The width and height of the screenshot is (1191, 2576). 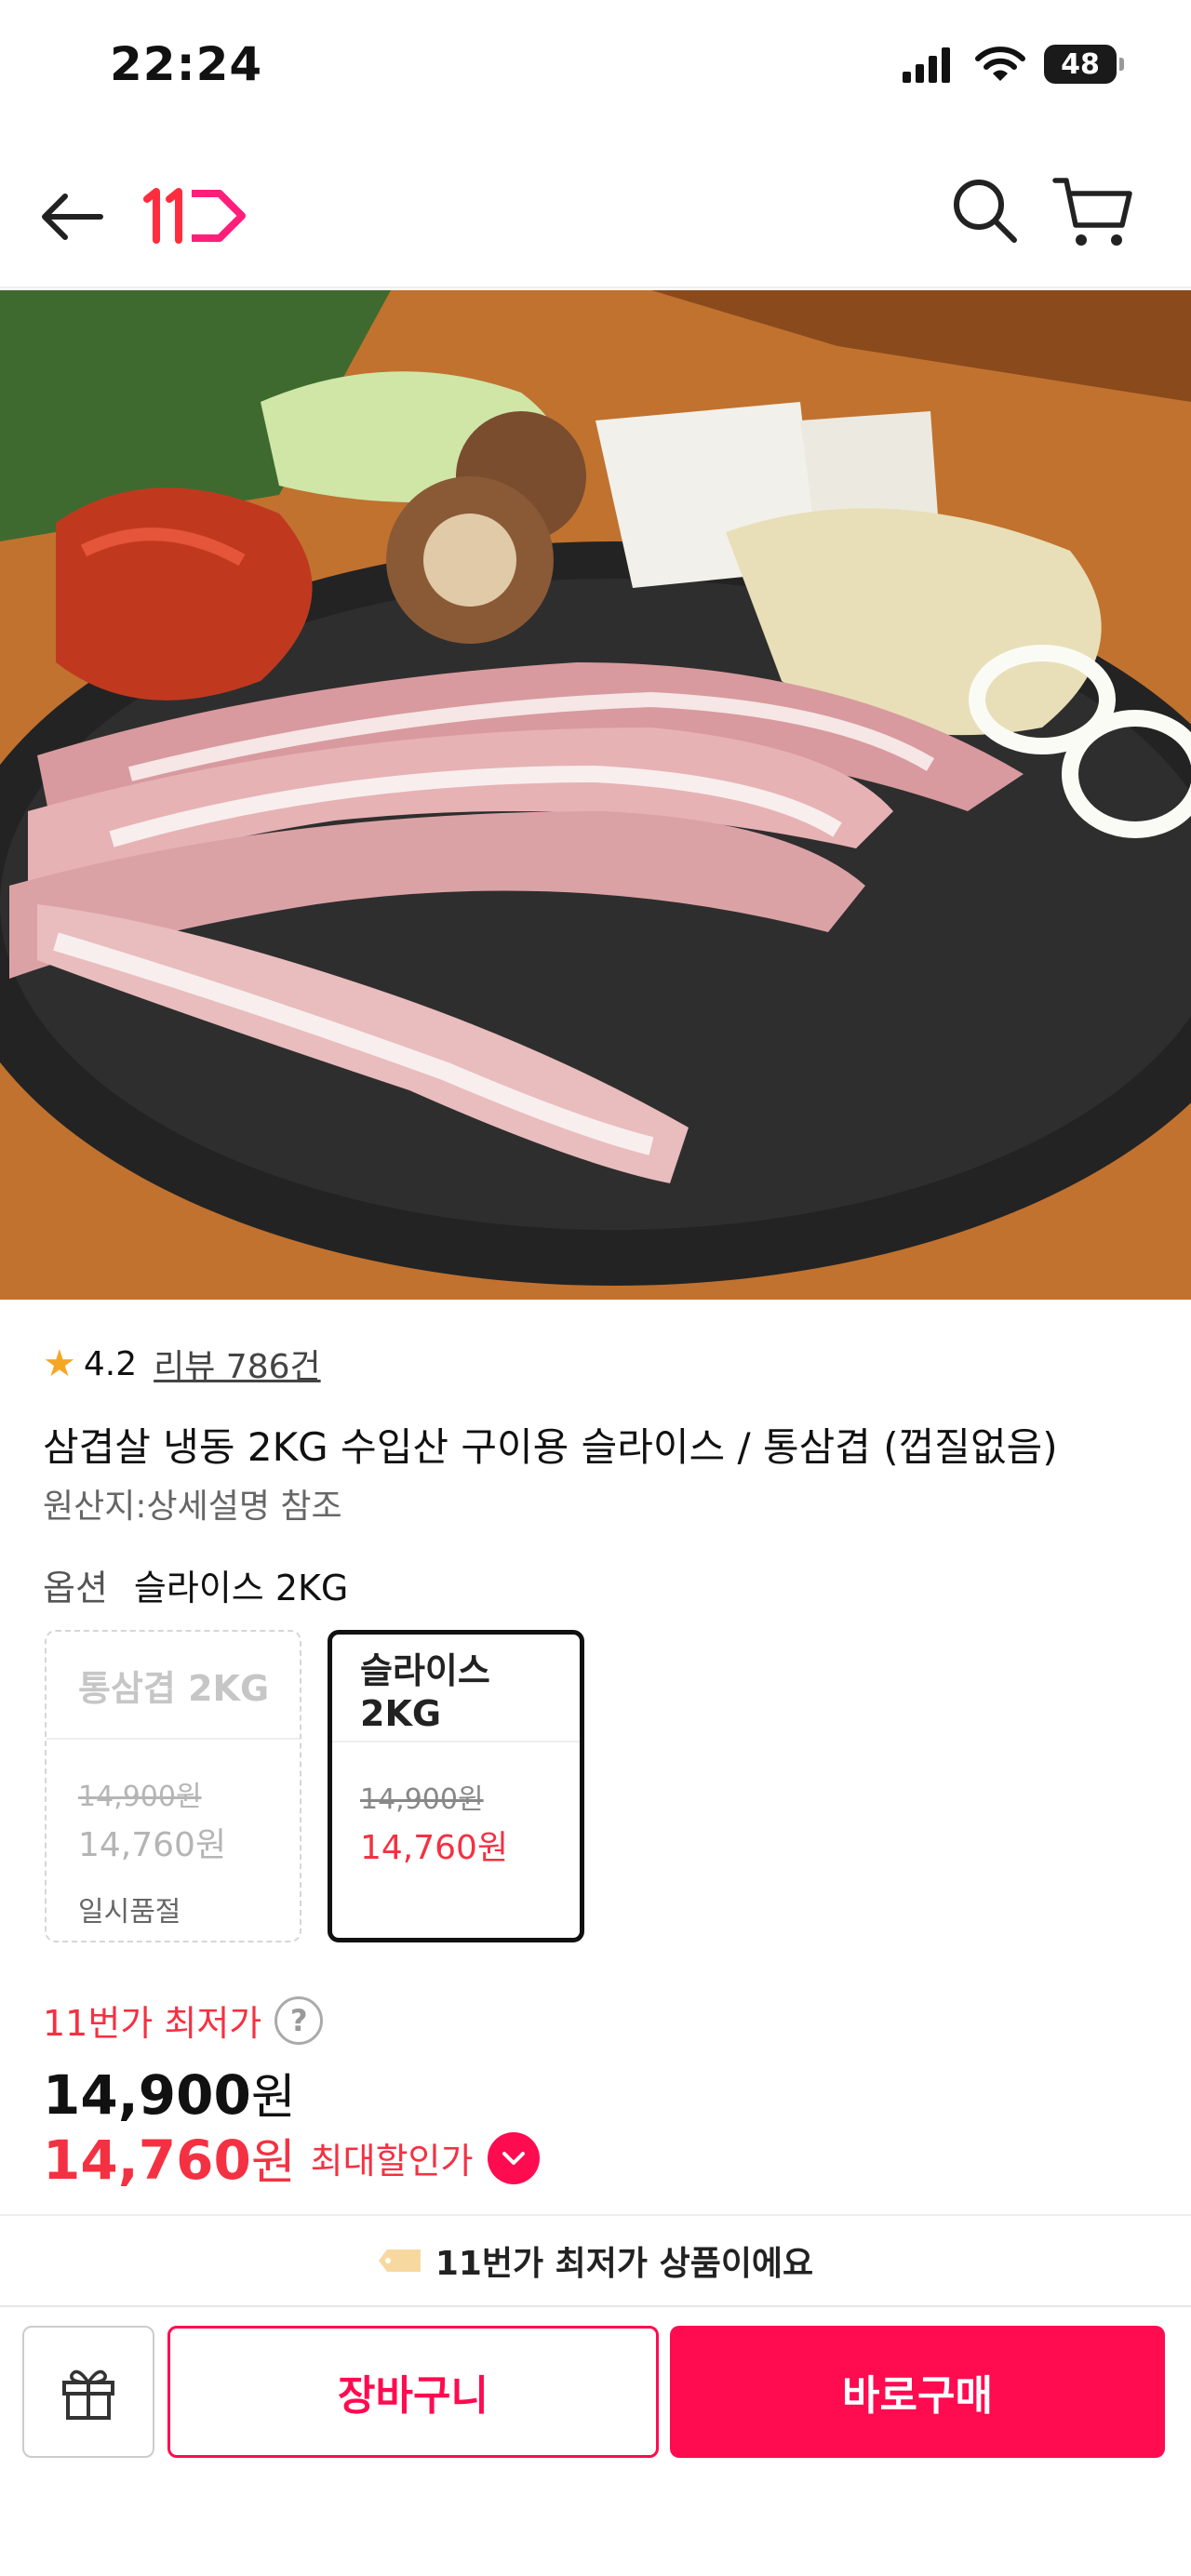 I want to click on cart-icon, so click(x=1092, y=212).